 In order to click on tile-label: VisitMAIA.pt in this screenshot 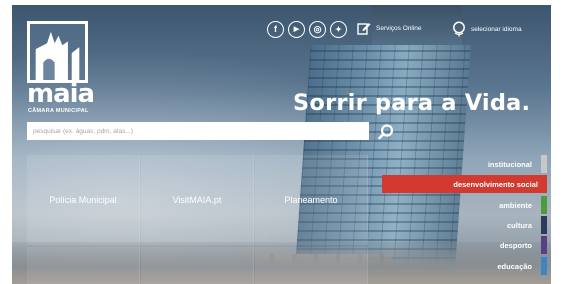, I will do `click(197, 200)`.